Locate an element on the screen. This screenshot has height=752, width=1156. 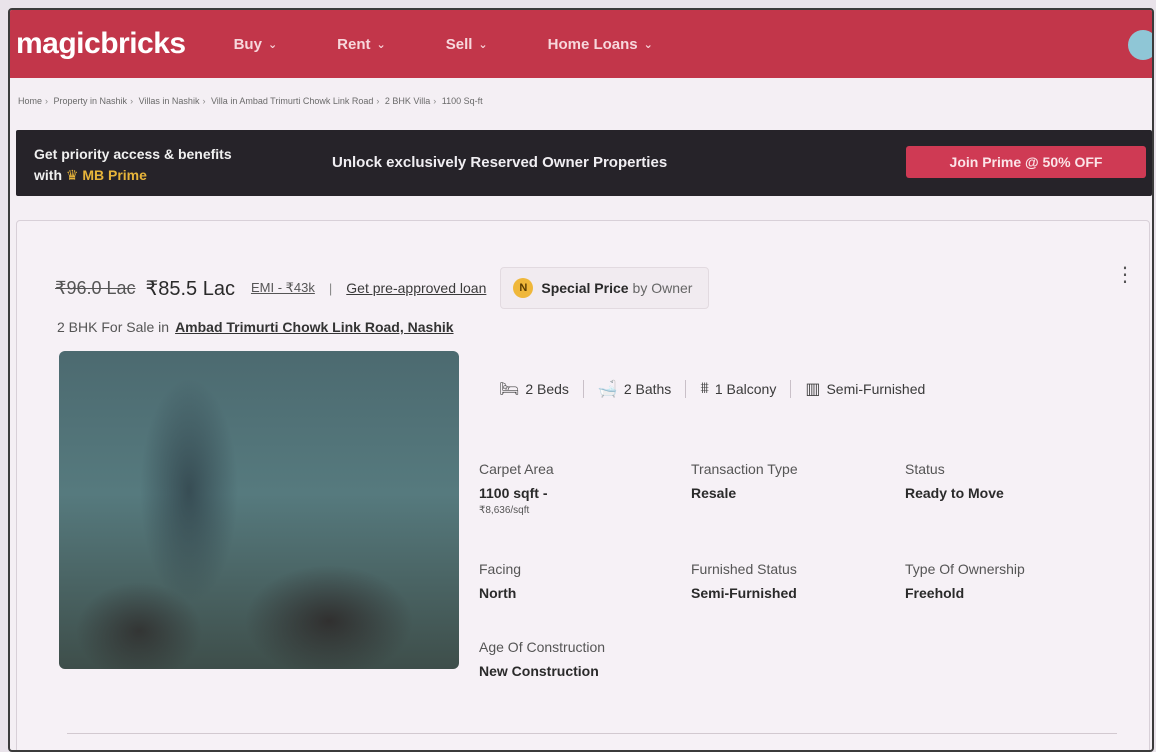
amenity-balcony: ⩩ 1 Balcony is located at coordinates (738, 389).